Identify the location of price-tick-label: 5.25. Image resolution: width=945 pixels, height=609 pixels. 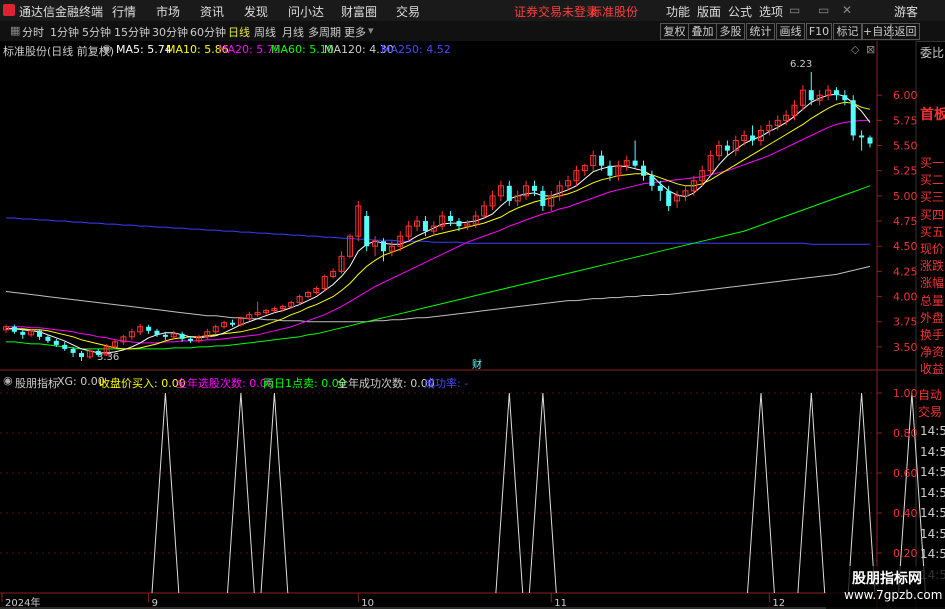
(905, 171).